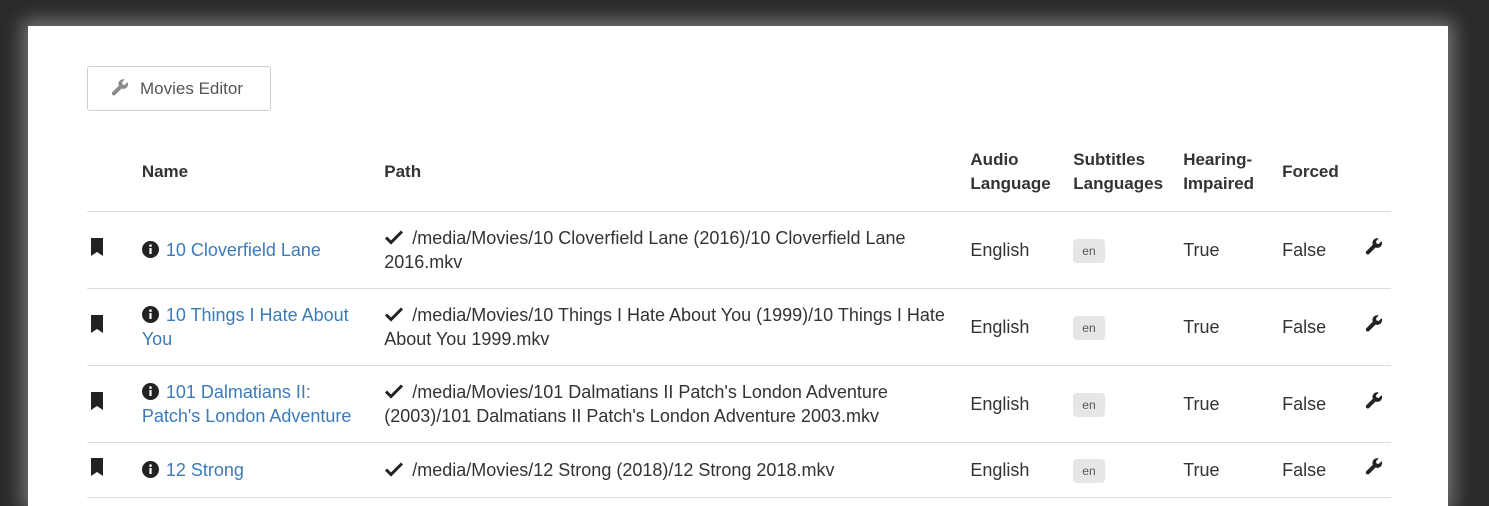  What do you see at coordinates (114, 174) in the screenshot?
I see `header-bookmark` at bounding box center [114, 174].